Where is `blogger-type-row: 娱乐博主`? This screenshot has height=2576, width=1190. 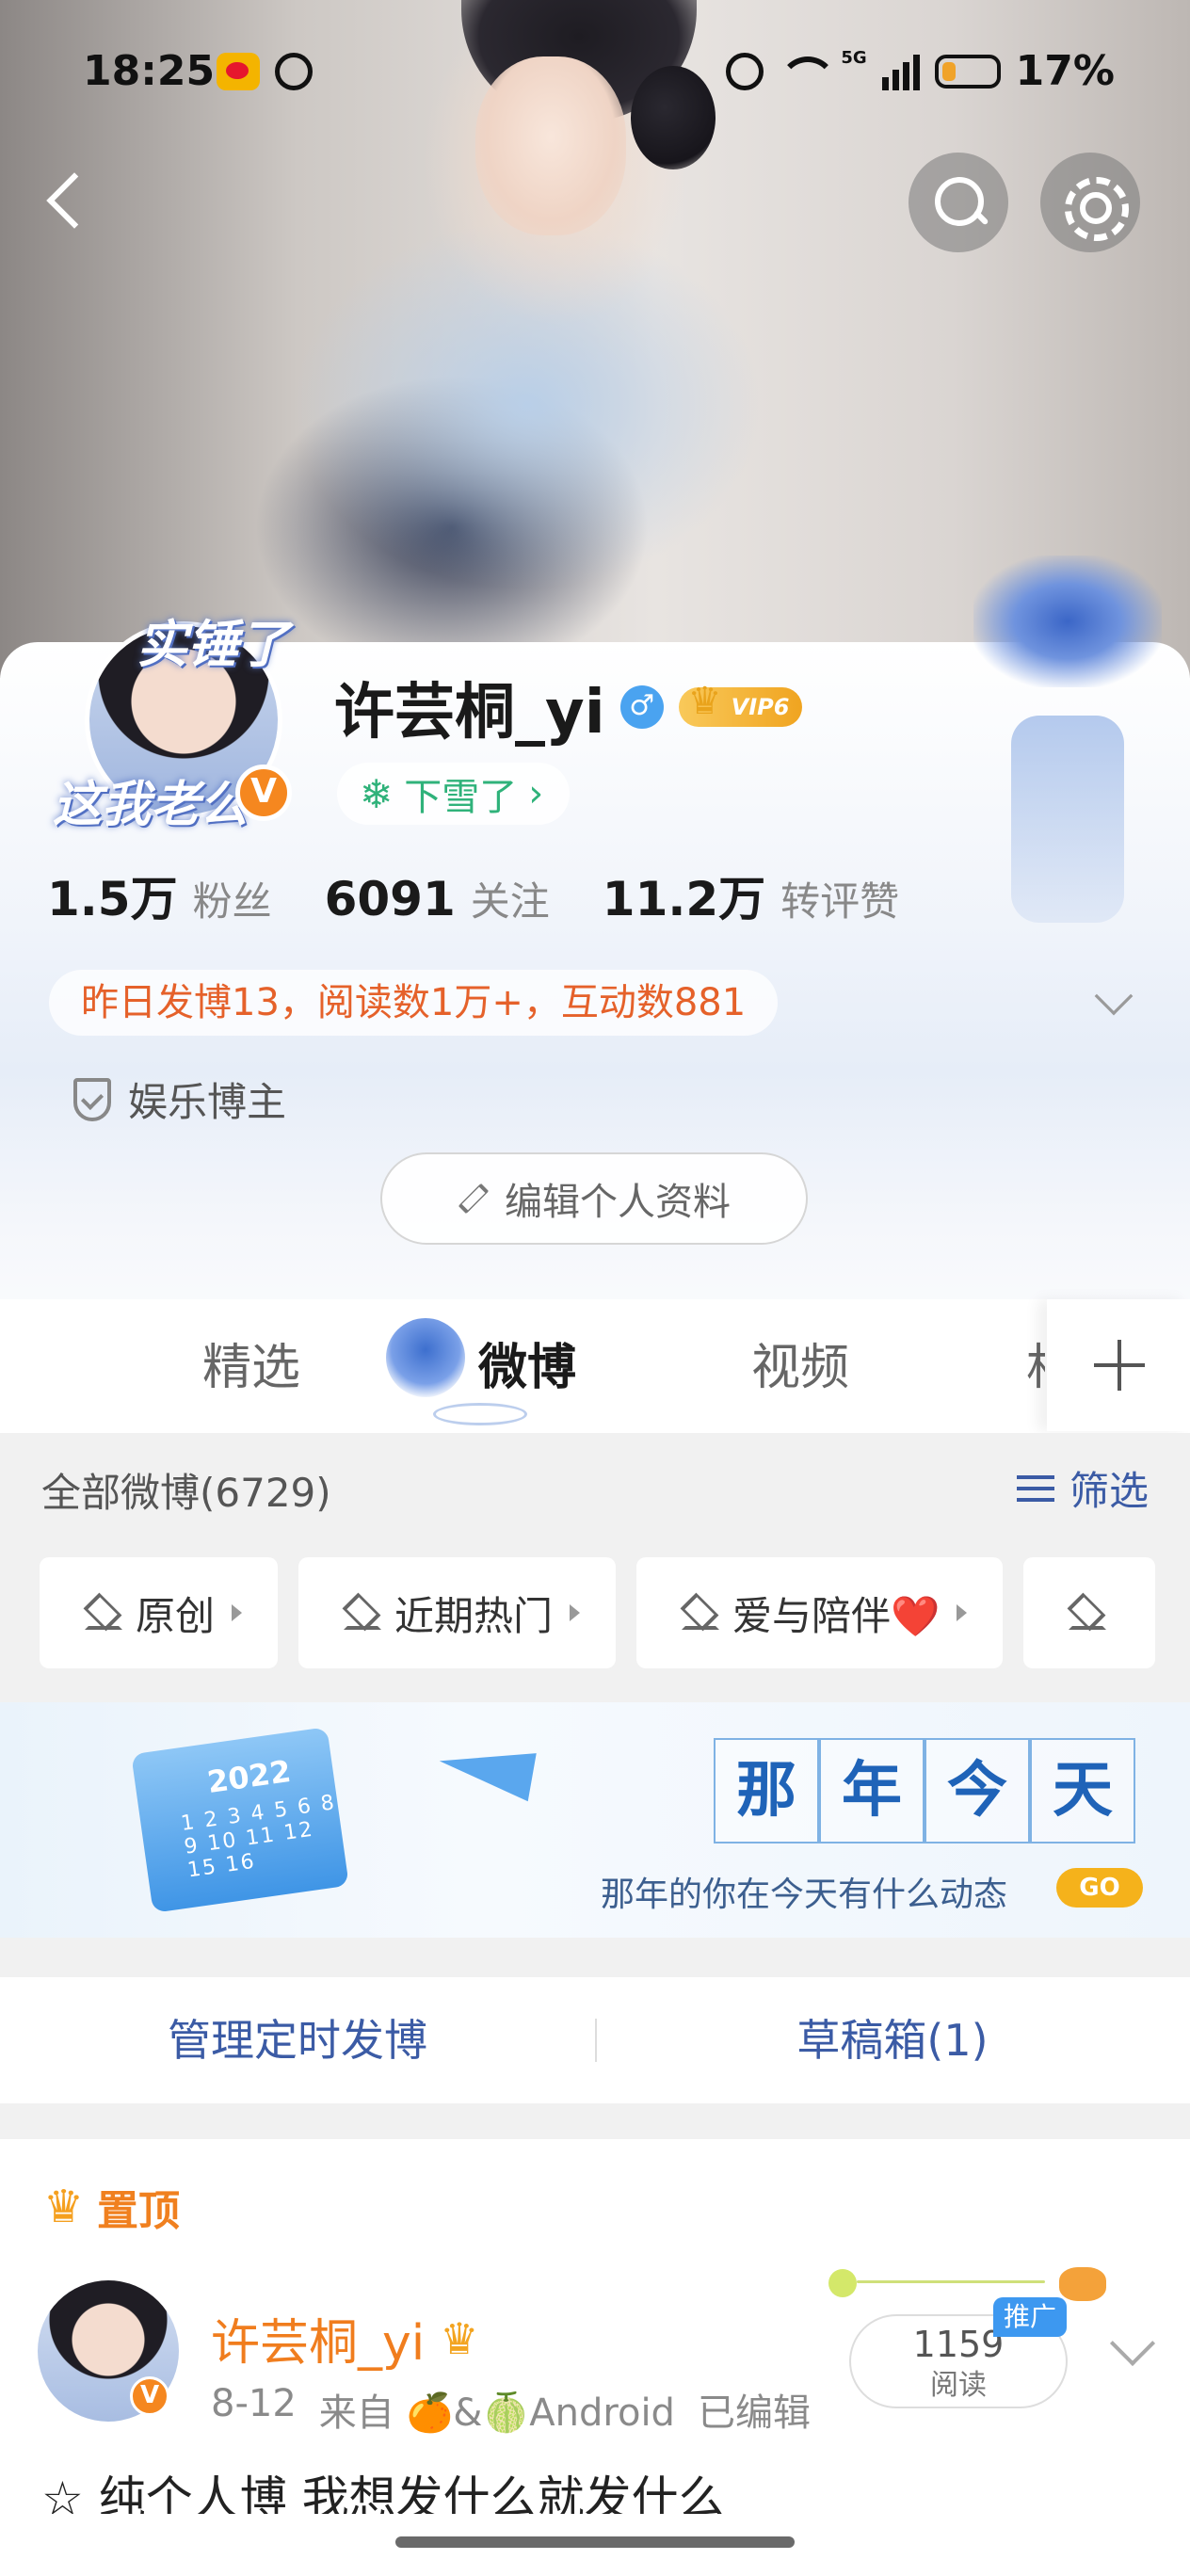 blogger-type-row: 娱乐博主 is located at coordinates (179, 1099).